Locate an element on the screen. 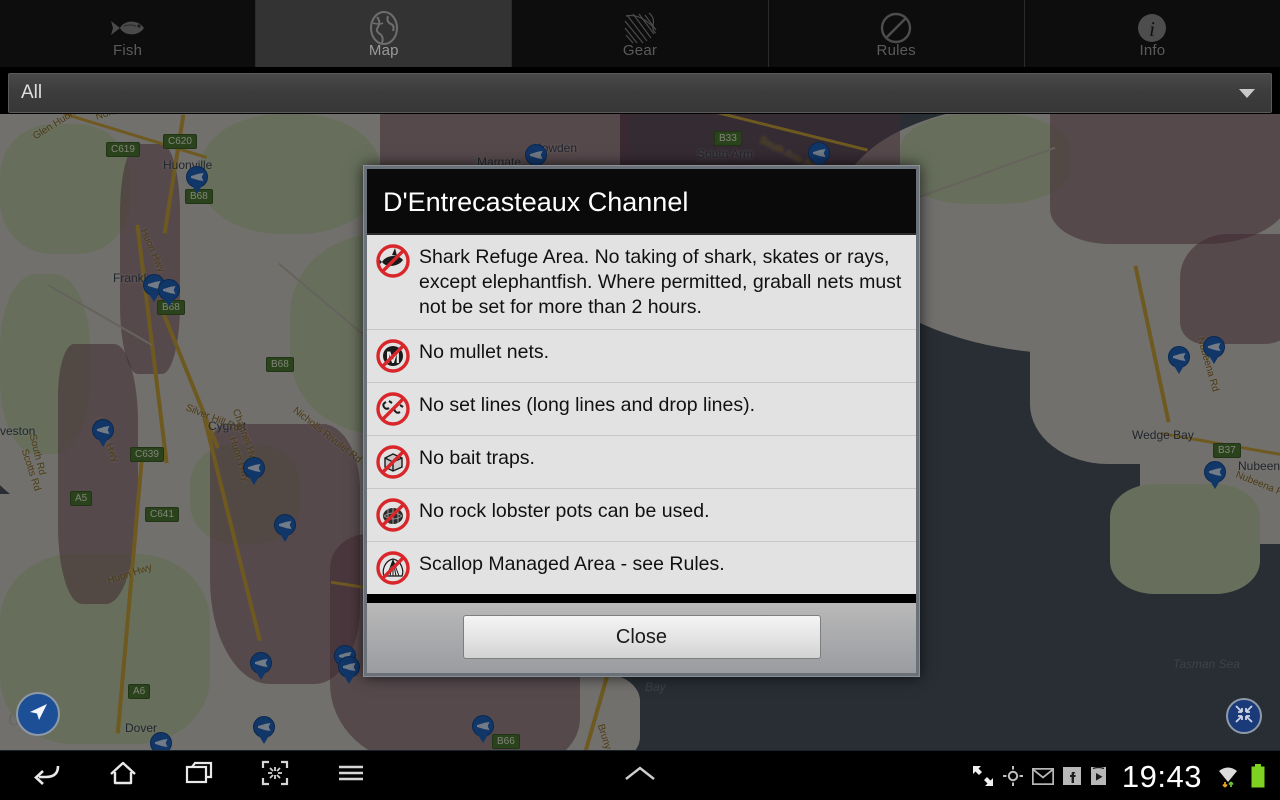 This screenshot has height=800, width=1280. navigation-arrow-icon is located at coordinates (38, 714).